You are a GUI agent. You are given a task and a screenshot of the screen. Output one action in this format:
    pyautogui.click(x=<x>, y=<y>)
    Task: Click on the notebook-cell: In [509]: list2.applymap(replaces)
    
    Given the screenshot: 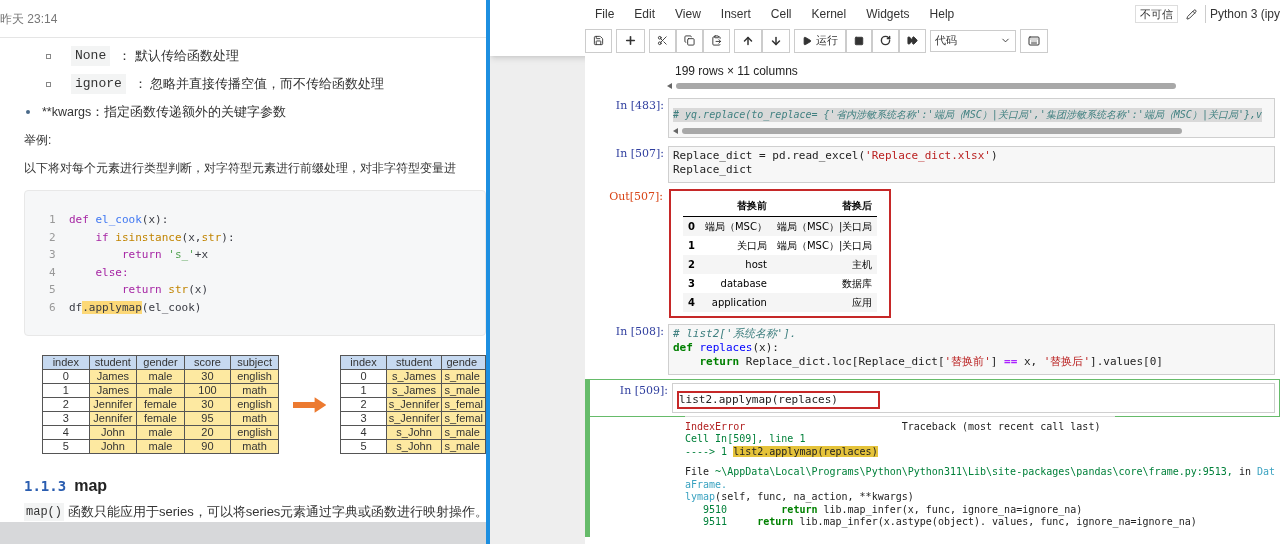 What is the action you would take?
    pyautogui.click(x=932, y=397)
    